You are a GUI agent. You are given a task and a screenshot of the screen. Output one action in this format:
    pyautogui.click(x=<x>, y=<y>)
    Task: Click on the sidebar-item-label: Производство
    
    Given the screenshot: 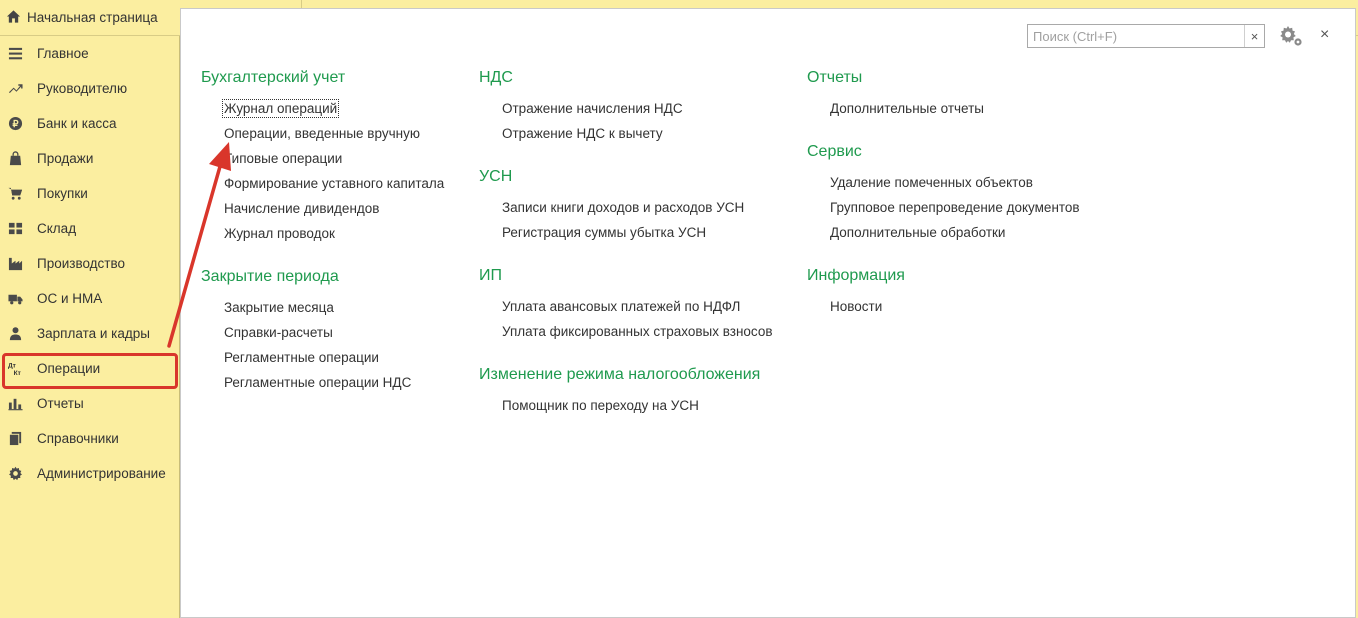 What is the action you would take?
    pyautogui.click(x=81, y=263)
    